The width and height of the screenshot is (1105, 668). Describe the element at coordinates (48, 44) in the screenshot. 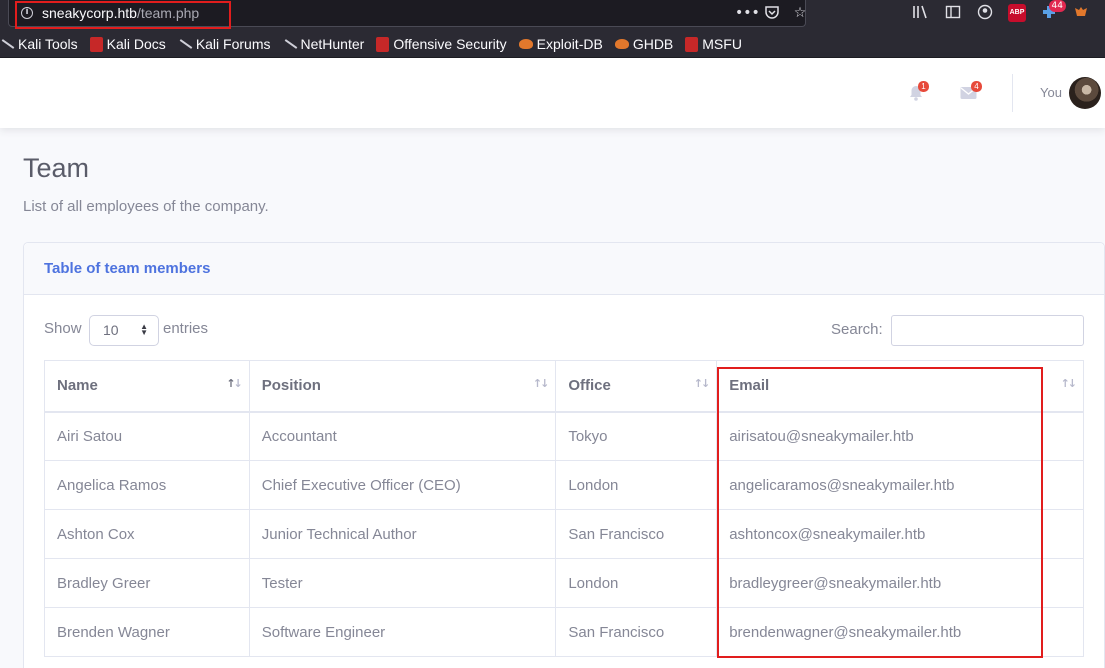

I see `bookmark-label: Kali Tools` at that location.